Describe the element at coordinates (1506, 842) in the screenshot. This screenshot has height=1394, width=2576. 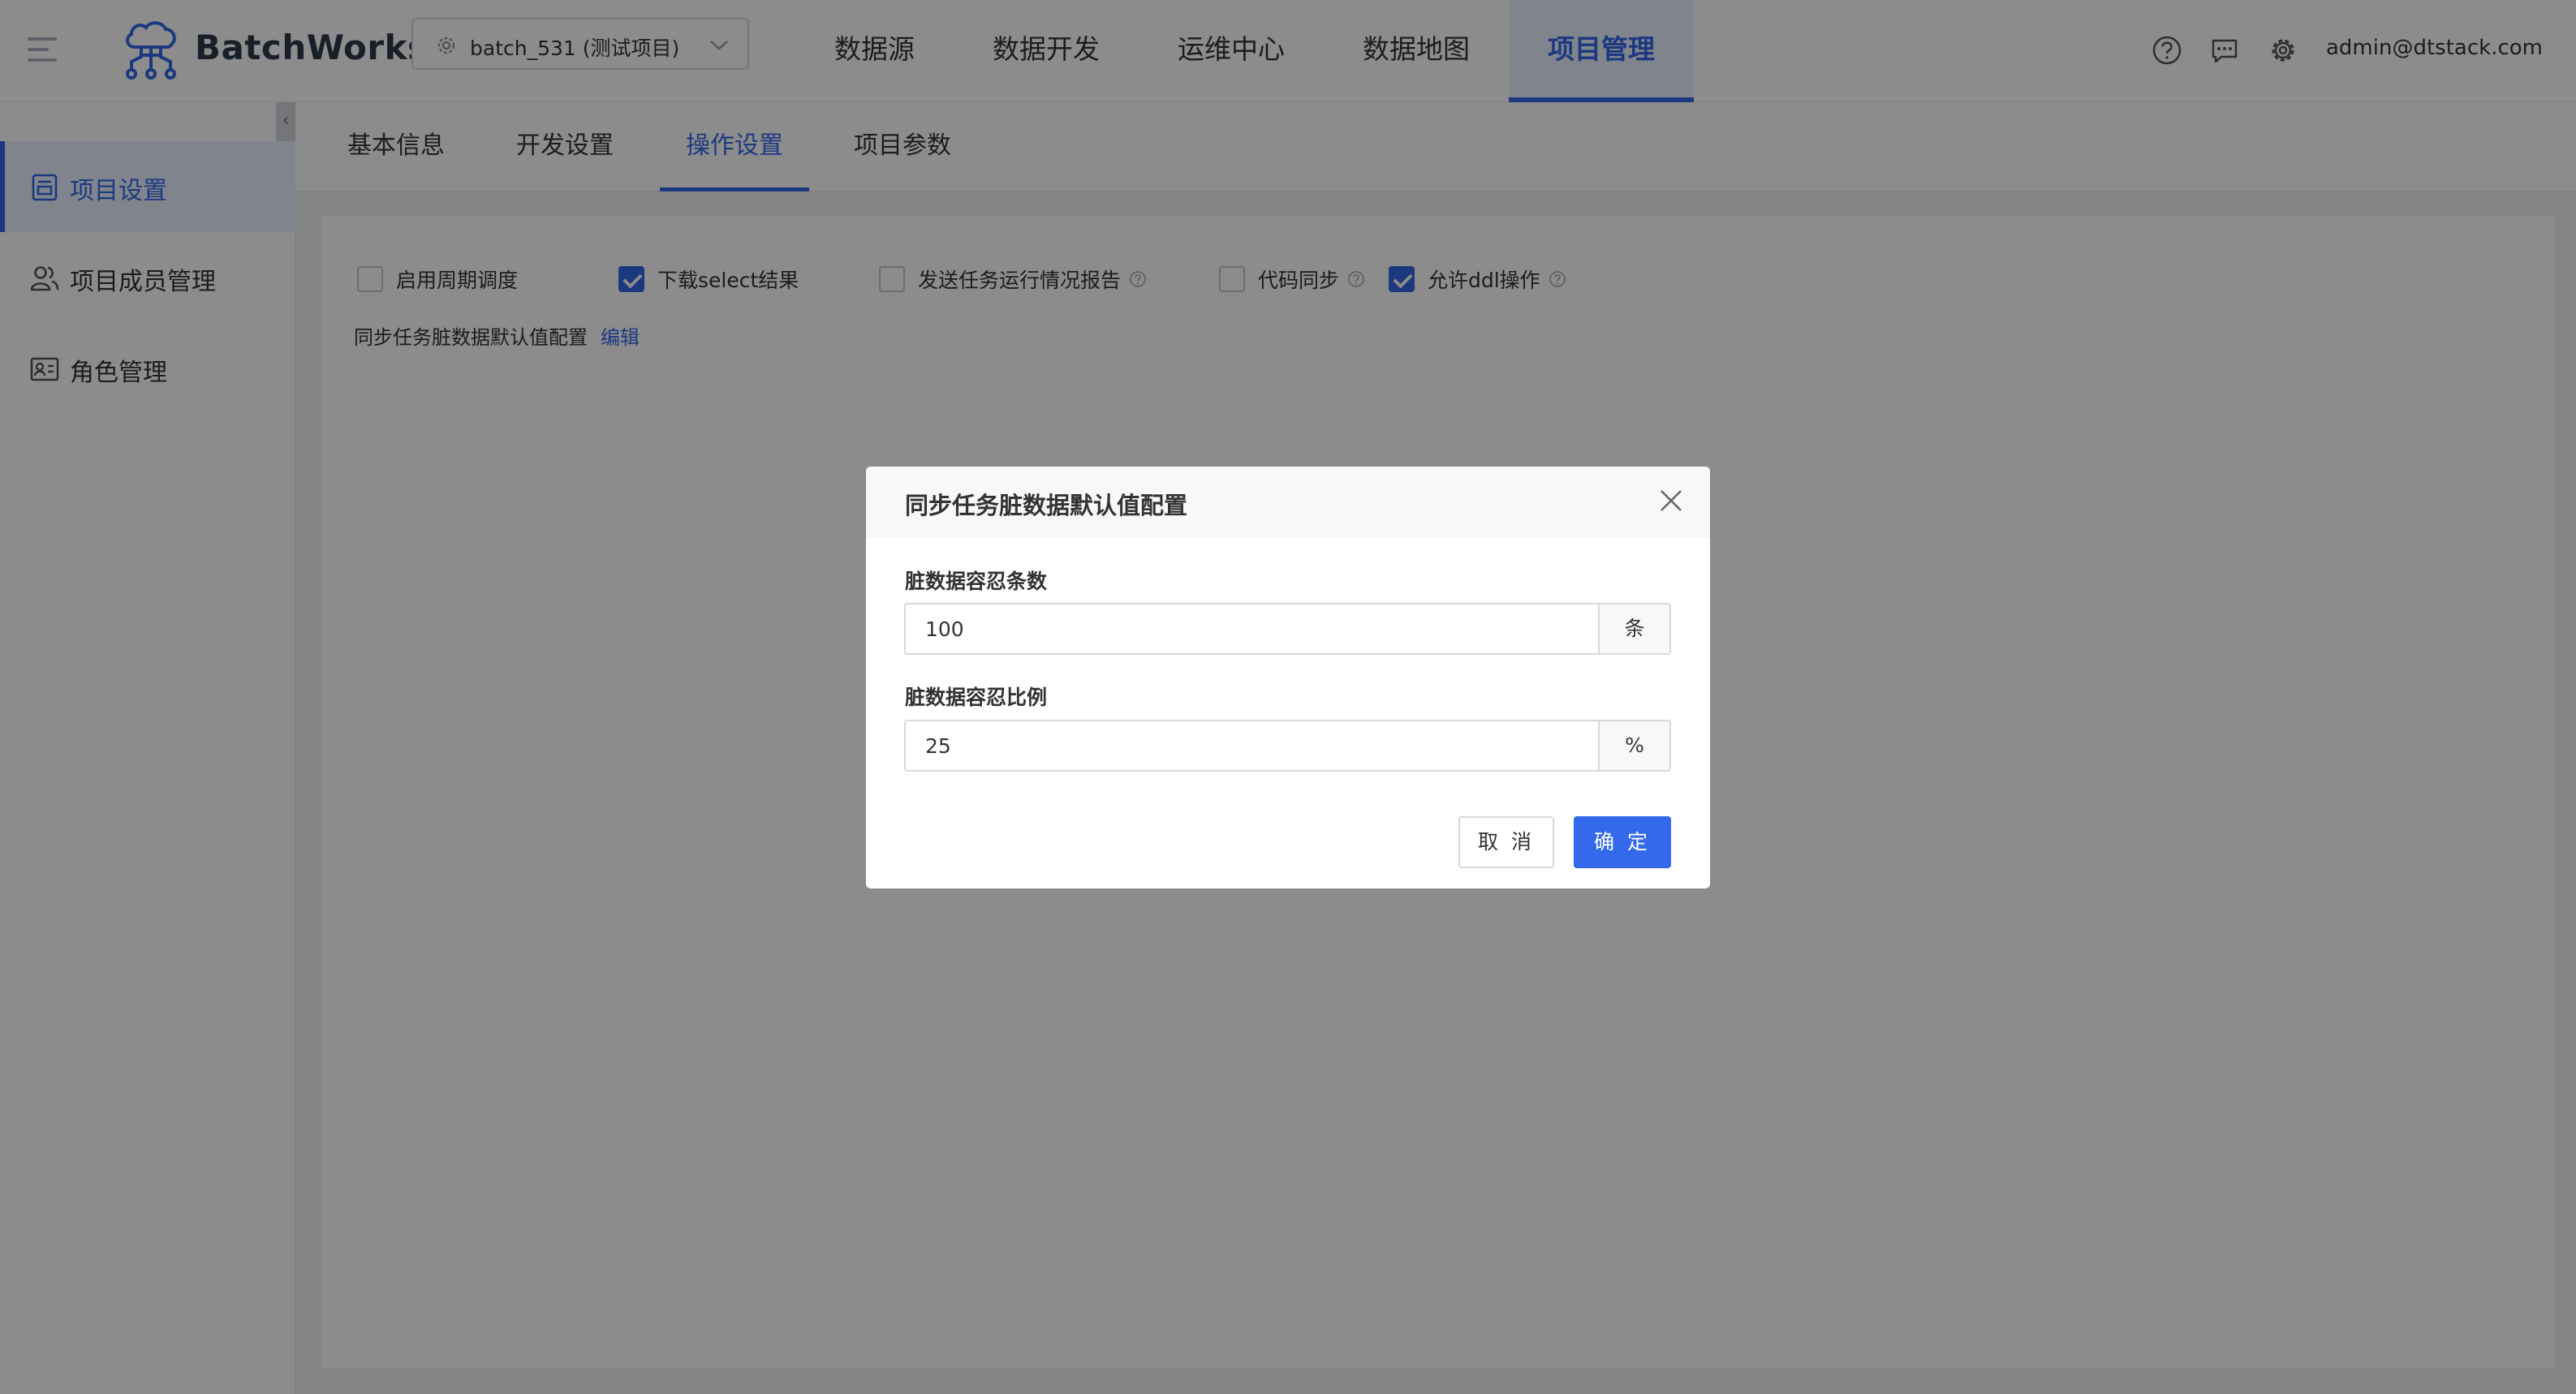
I see `cancel-button: 取 消` at that location.